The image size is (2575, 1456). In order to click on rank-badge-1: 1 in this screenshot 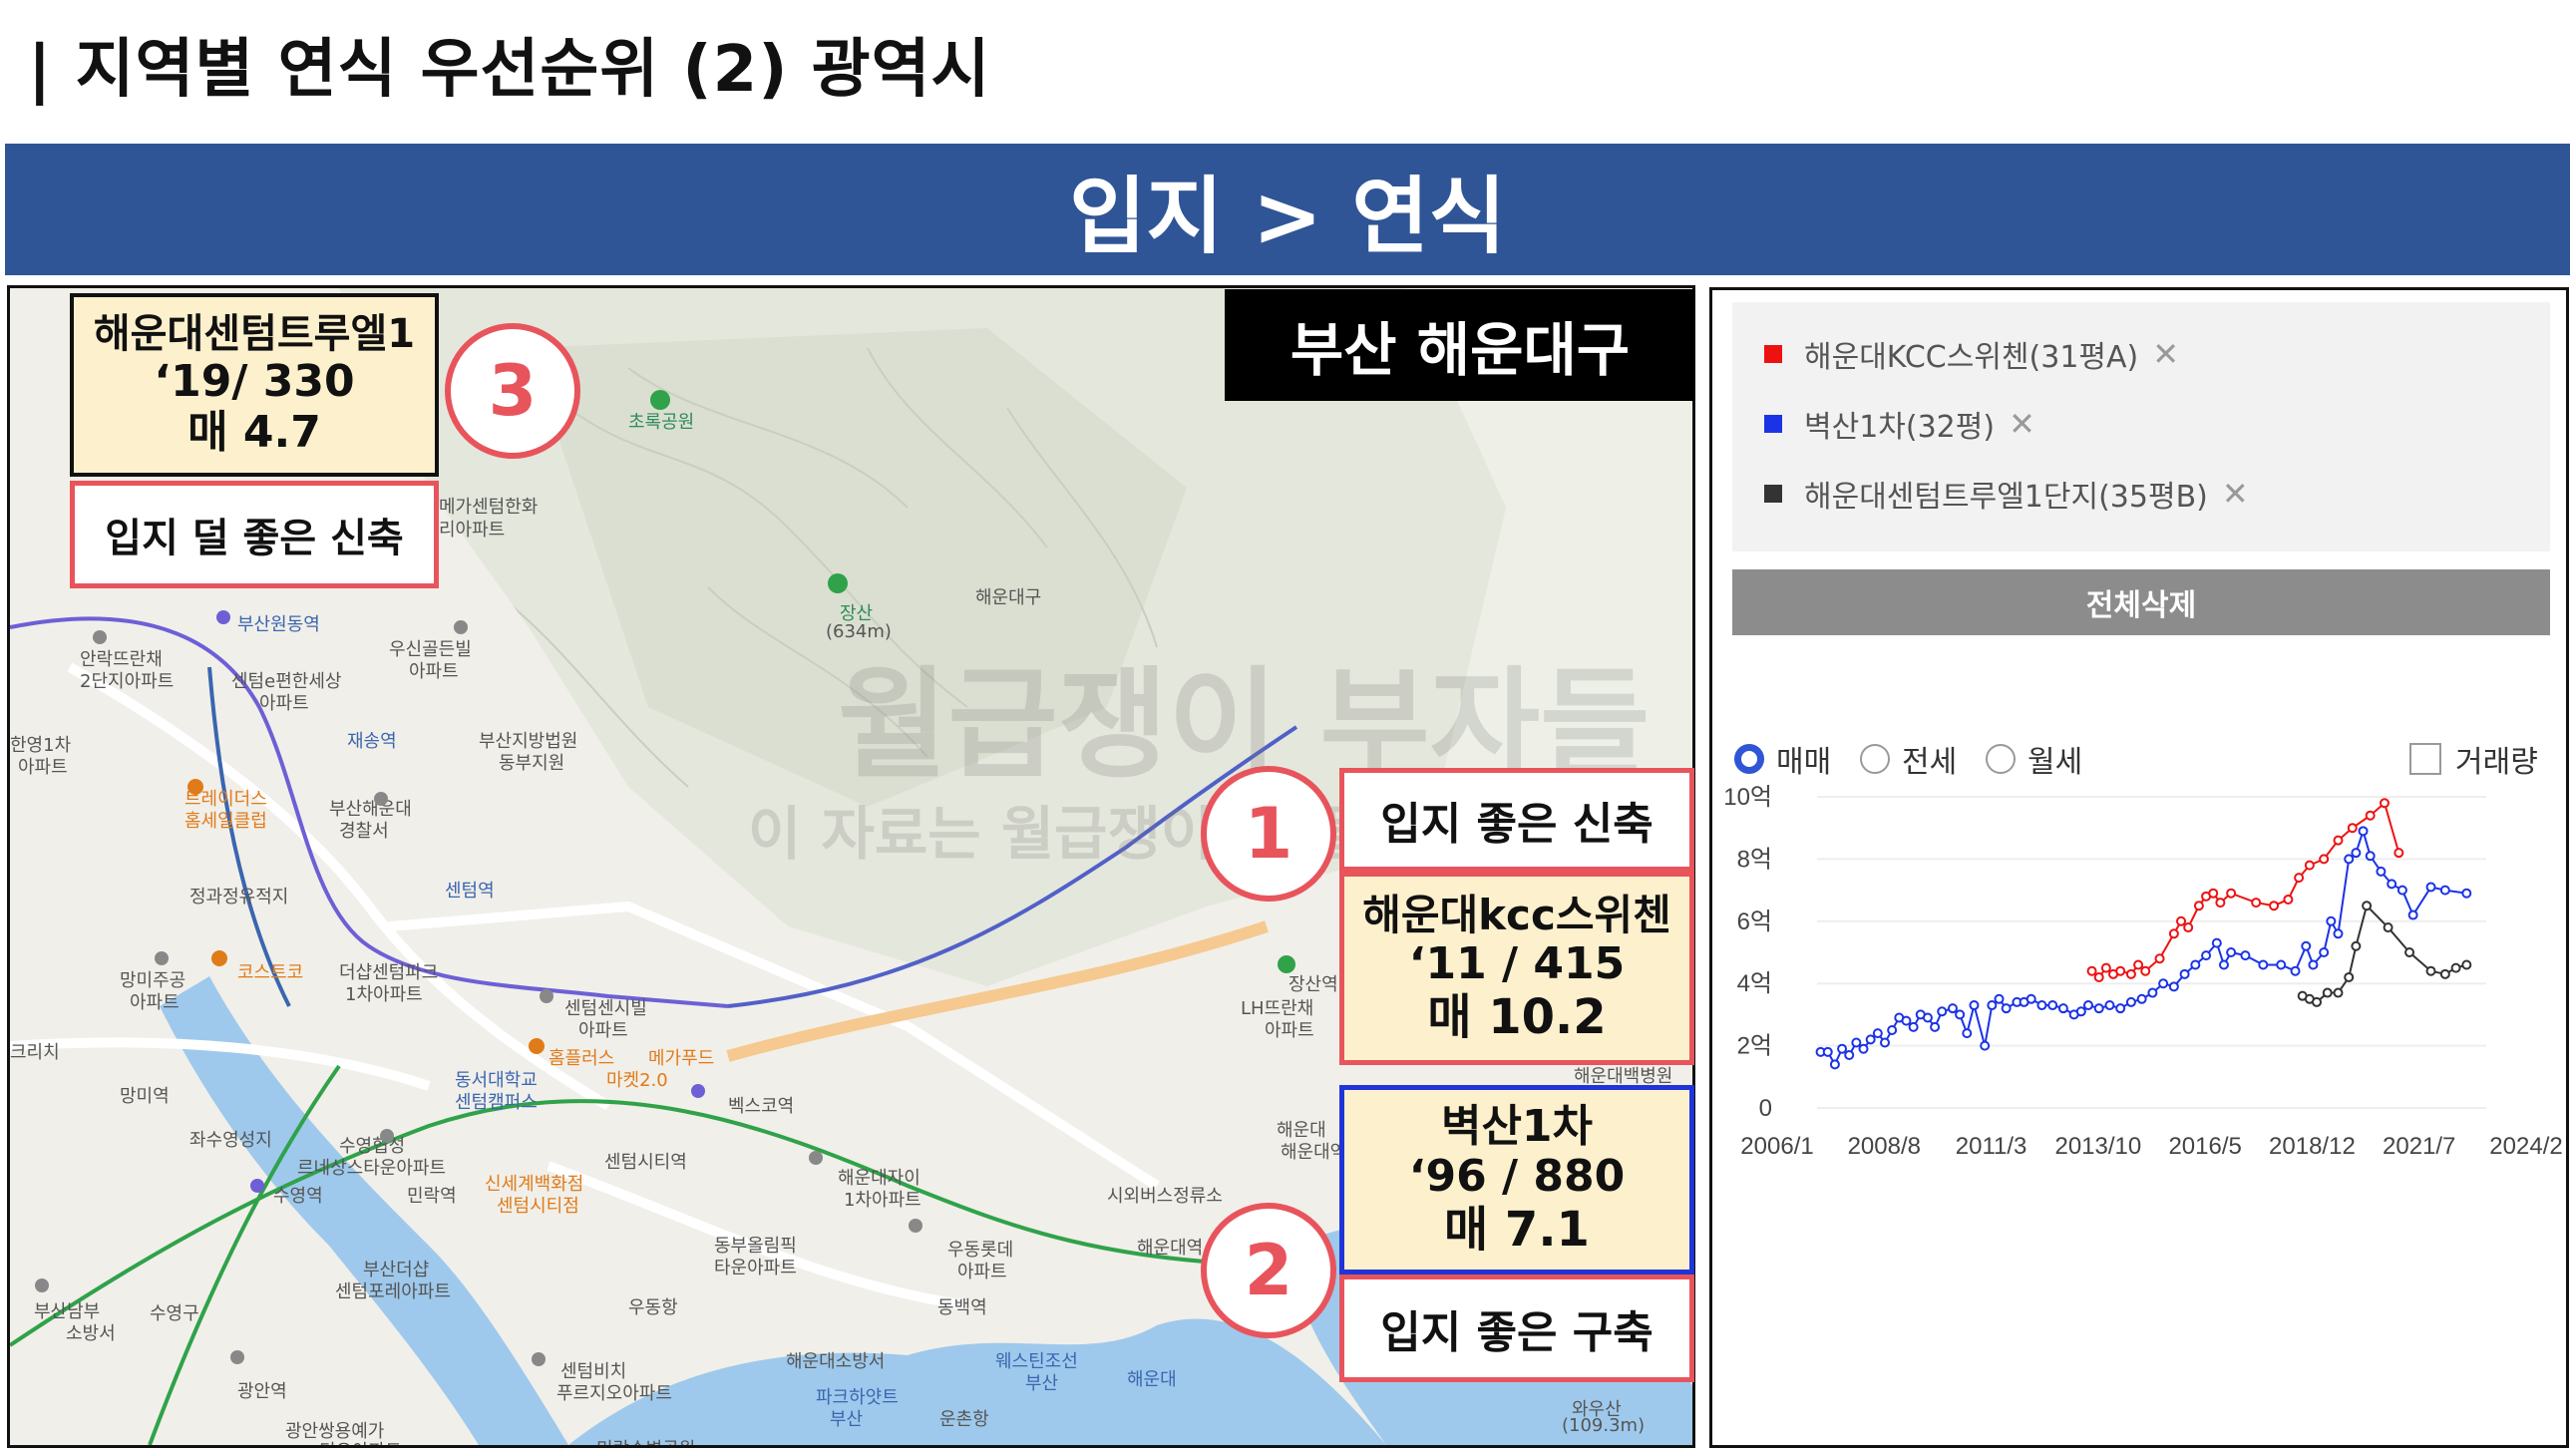, I will do `click(1268, 834)`.